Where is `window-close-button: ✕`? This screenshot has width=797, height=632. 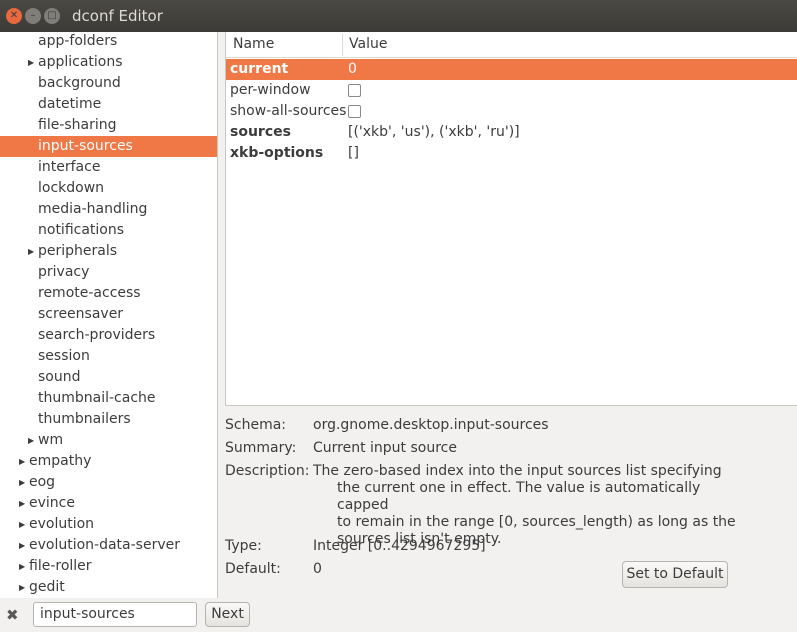 window-close-button: ✕ is located at coordinates (14, 16).